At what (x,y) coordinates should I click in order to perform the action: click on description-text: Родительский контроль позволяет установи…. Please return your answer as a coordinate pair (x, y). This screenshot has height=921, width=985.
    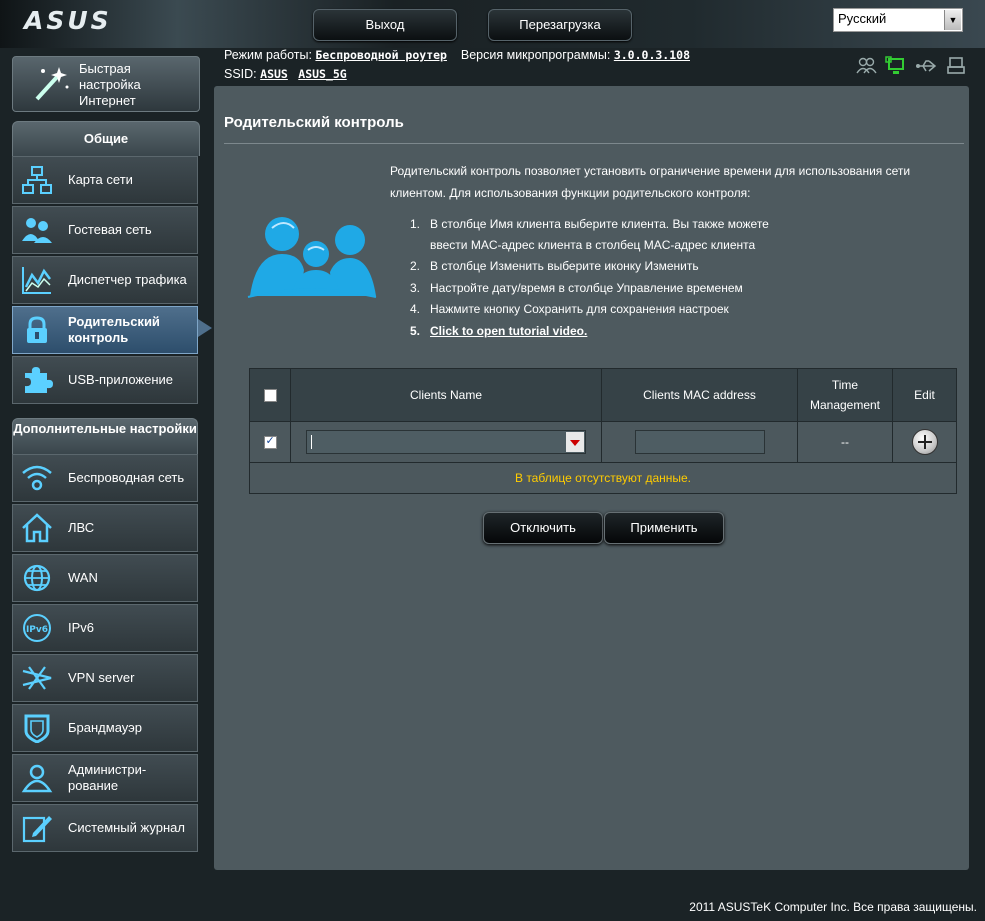
    Looking at the image, I should click on (650, 182).